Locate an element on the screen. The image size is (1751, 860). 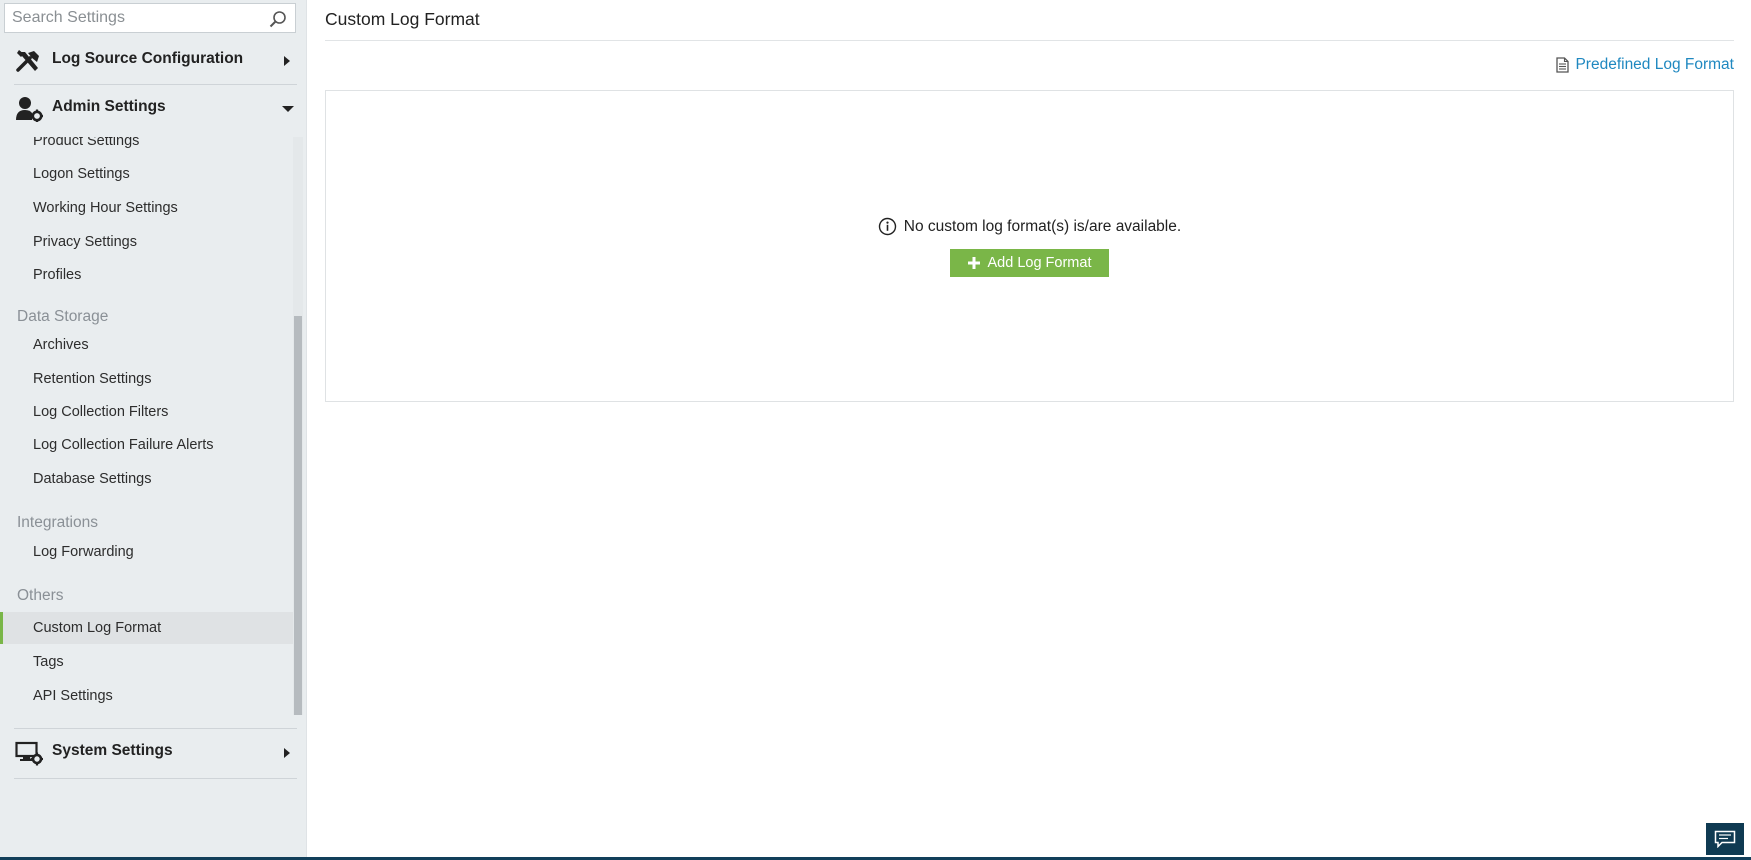
menu-item-log-forwarding: Log Forwarding is located at coordinates (150, 552).